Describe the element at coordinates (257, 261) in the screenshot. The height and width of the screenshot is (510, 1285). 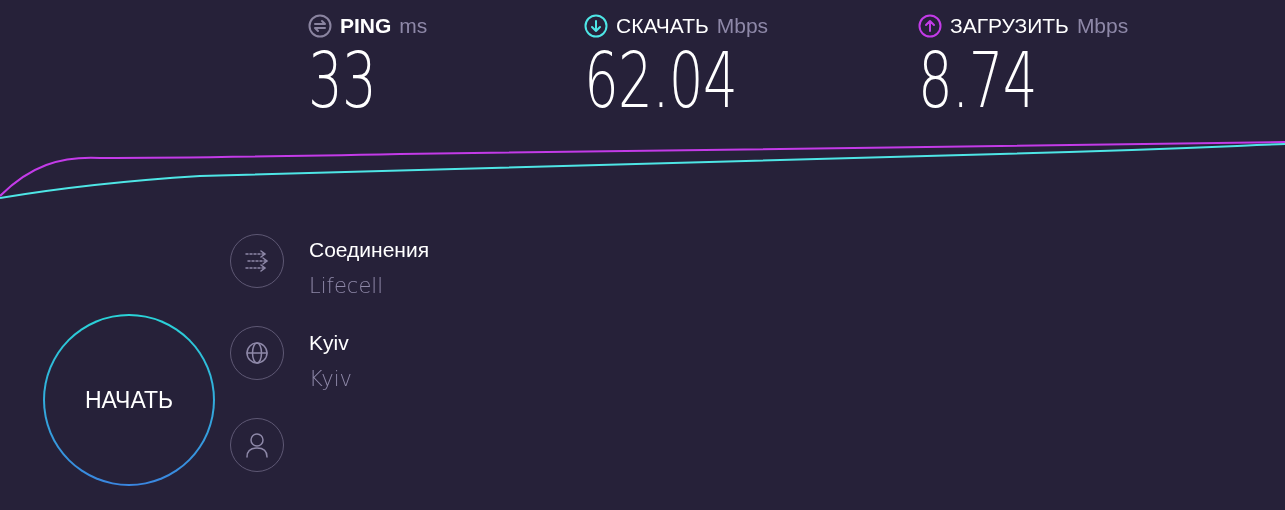
I see `arrows-icon` at that location.